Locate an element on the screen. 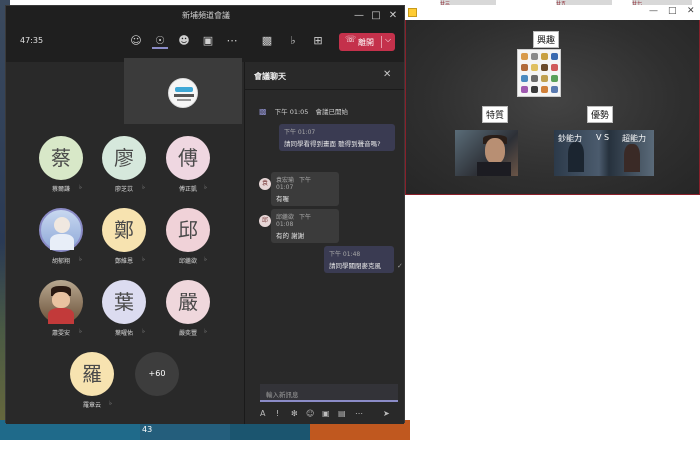 This screenshot has width=700, height=461. slide-photo-person is located at coordinates (486, 153).